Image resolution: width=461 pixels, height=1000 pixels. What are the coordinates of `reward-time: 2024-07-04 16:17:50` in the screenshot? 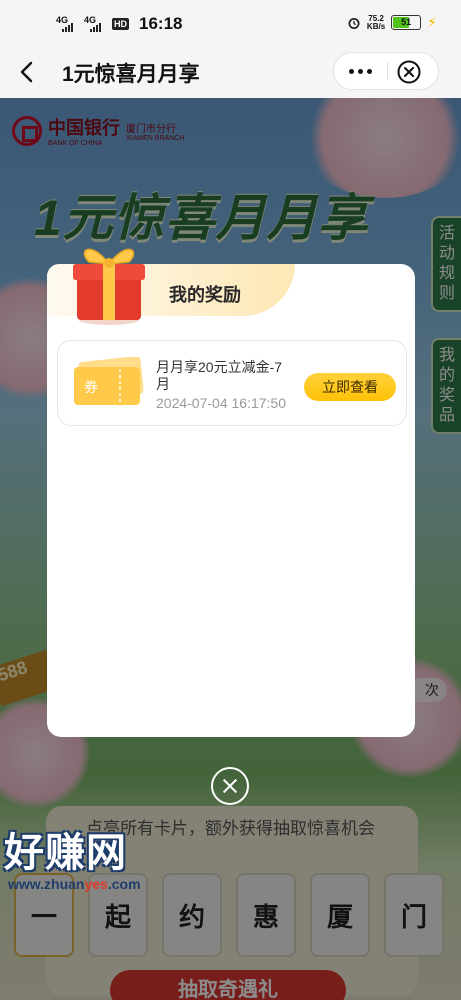 It's located at (221, 403).